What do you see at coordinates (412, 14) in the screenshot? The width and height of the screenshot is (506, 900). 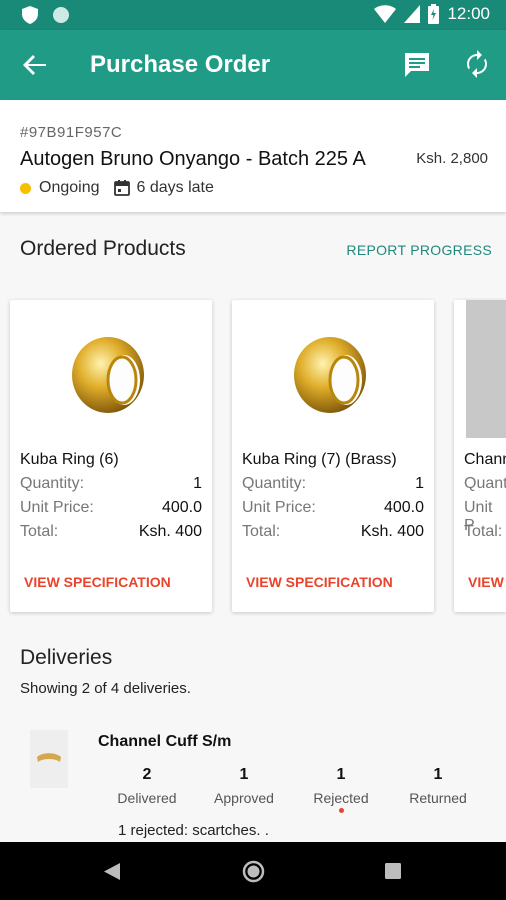 I see `signal-icon` at bounding box center [412, 14].